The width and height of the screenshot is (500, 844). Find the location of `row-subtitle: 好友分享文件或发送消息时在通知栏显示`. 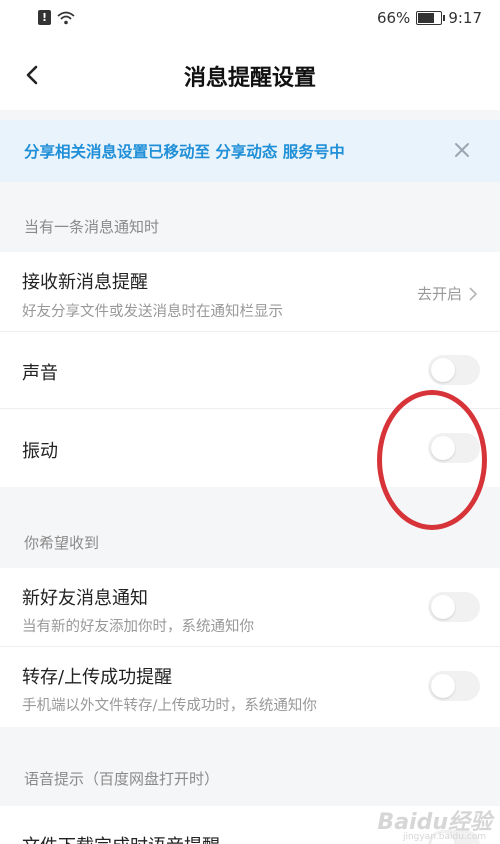

row-subtitle: 好友分享文件或发送消息时在通知栏显示 is located at coordinates (152, 312).